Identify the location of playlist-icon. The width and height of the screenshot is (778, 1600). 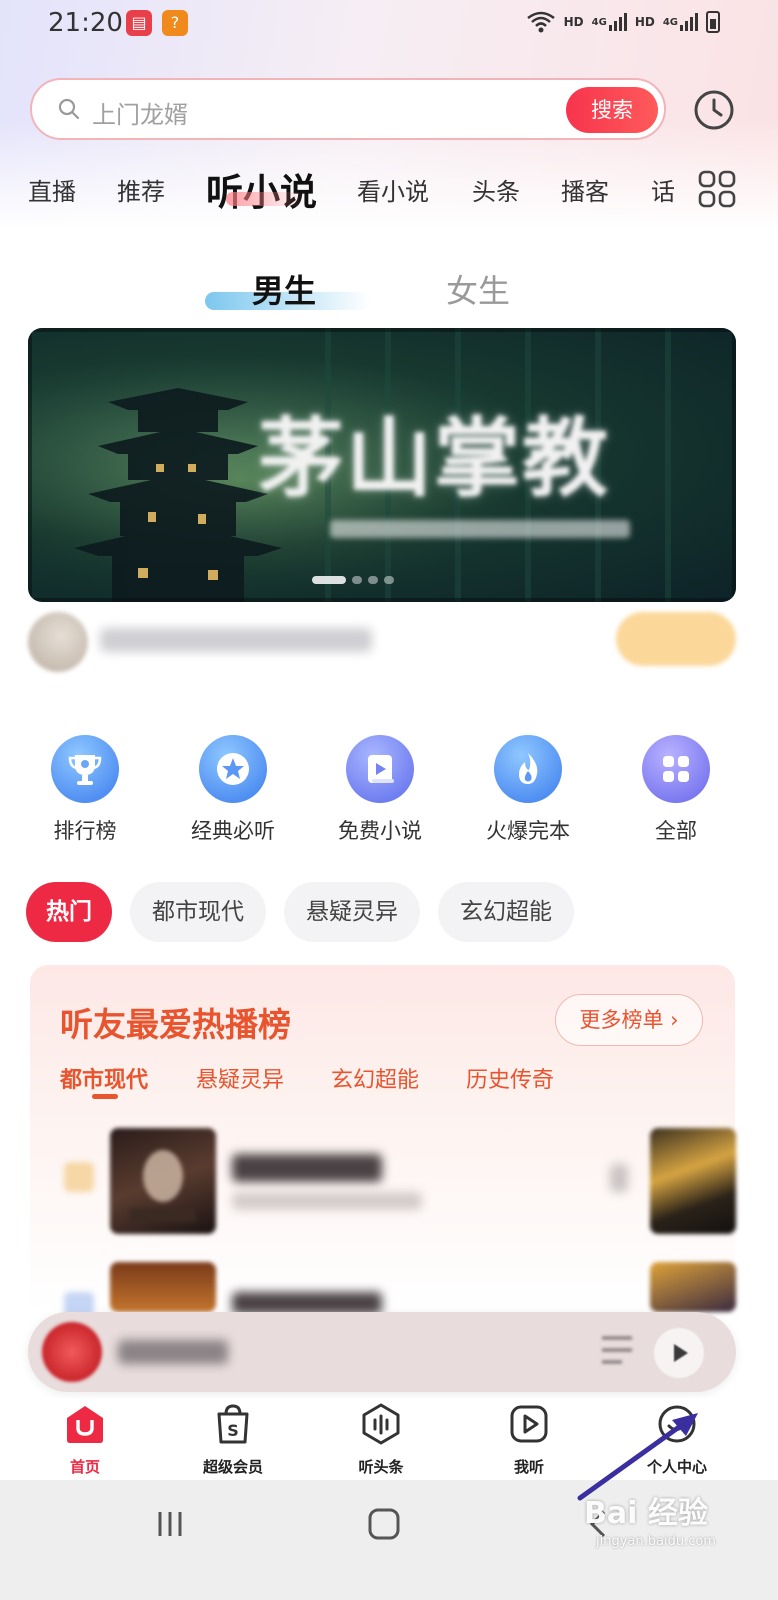
(617, 1350).